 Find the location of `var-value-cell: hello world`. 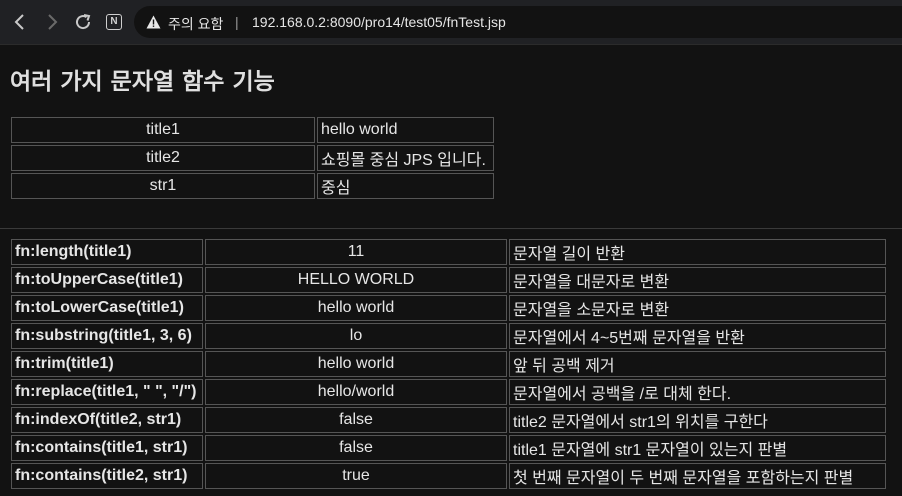

var-value-cell: hello world is located at coordinates (405, 130).